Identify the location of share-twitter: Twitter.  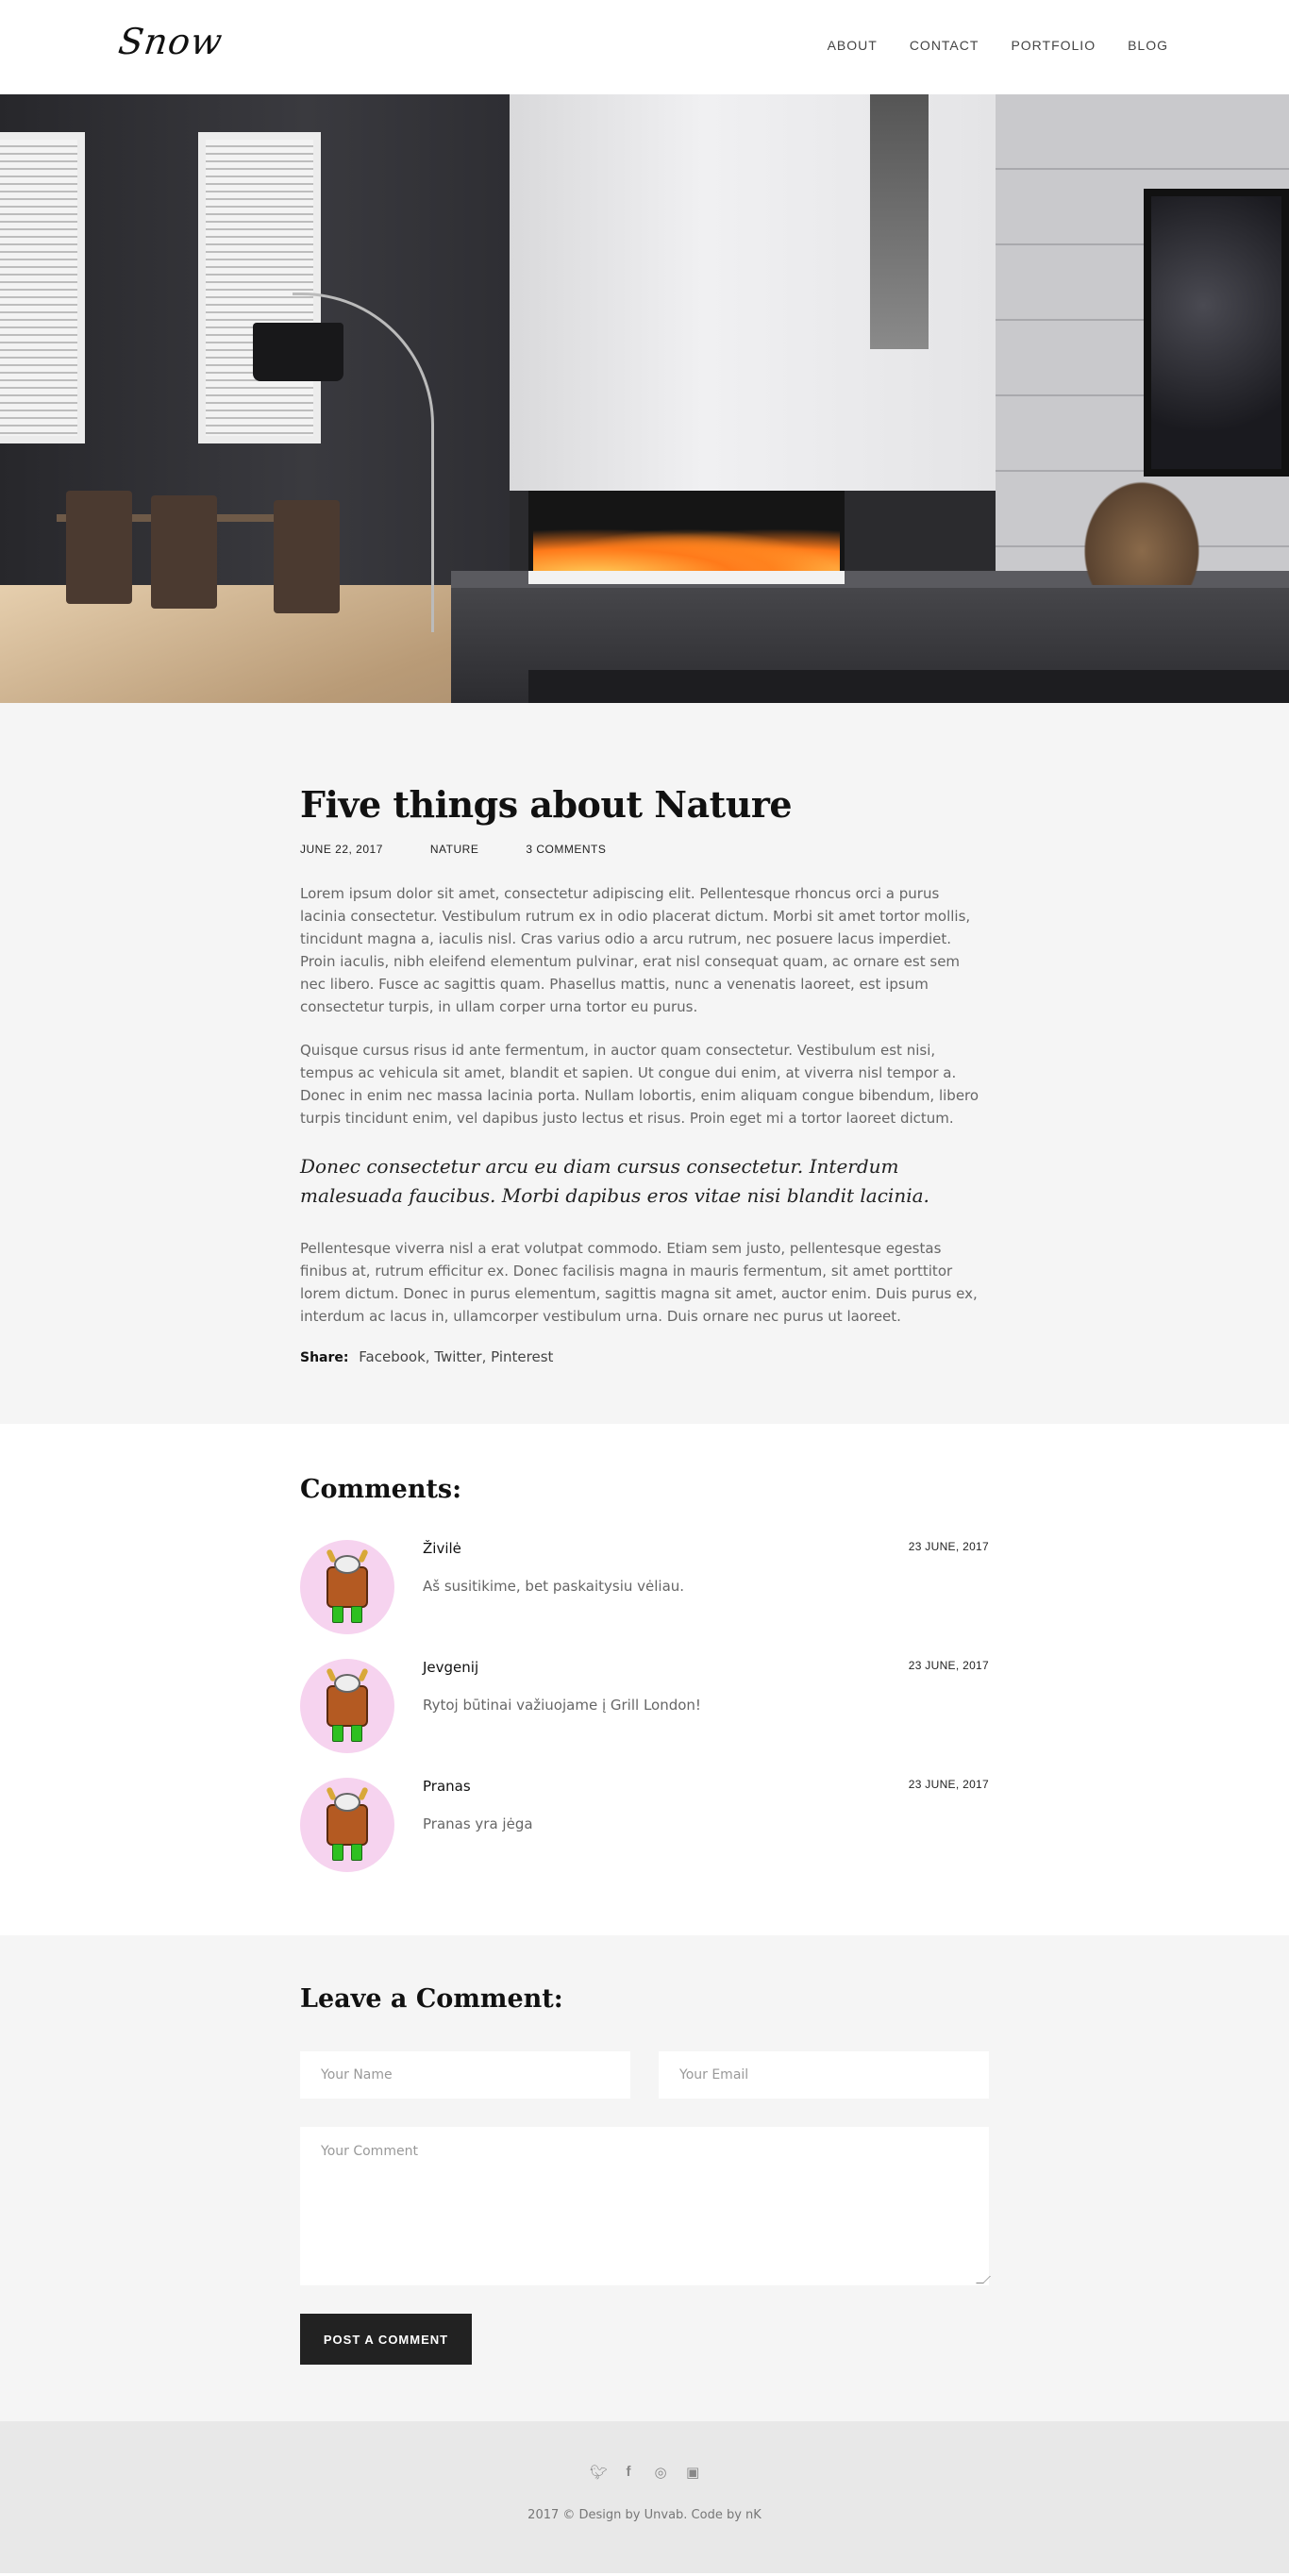
(457, 1356).